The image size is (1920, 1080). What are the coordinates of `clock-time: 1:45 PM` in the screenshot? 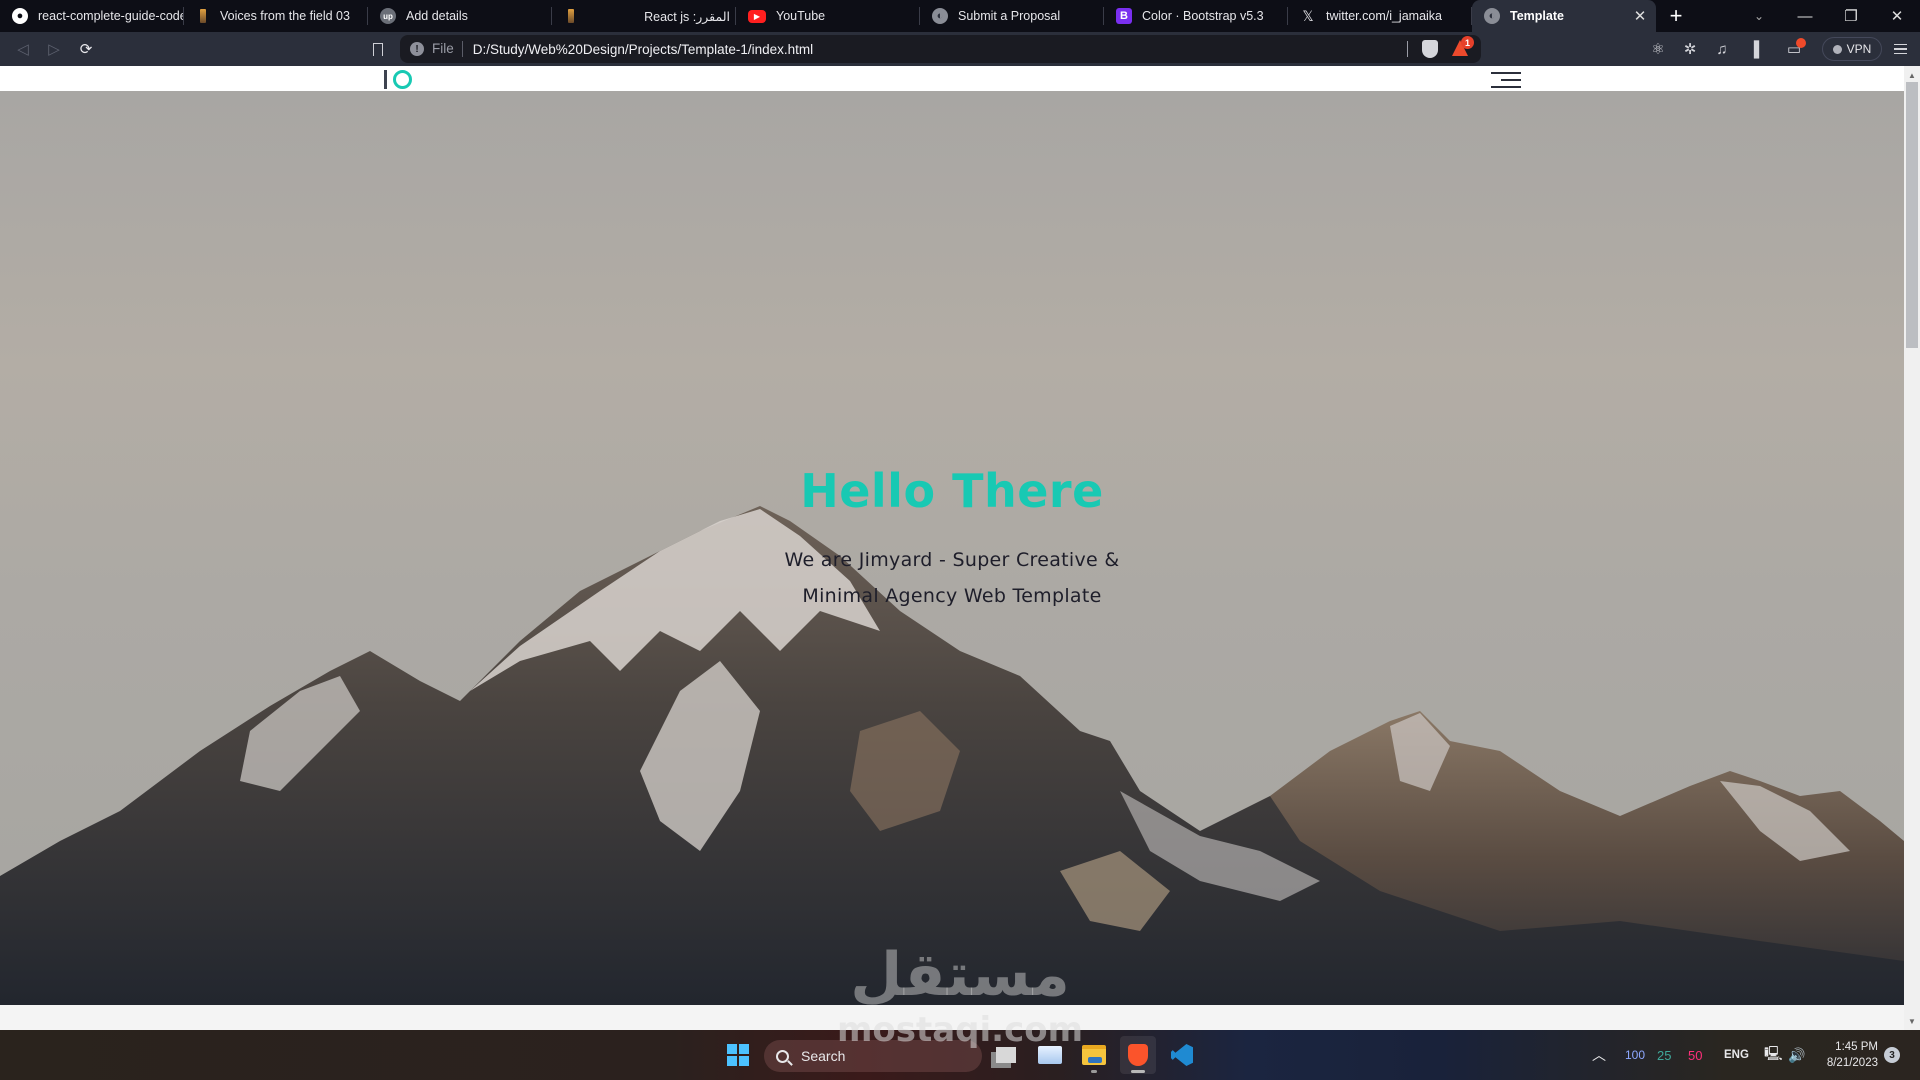 It's located at (1856, 1047).